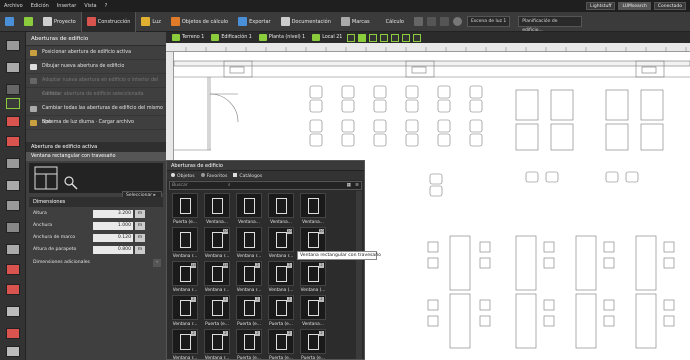 Image resolution: width=690 pixels, height=360 pixels. What do you see at coordinates (13, 289) in the screenshot?
I see `tool-marker-icon` at bounding box center [13, 289].